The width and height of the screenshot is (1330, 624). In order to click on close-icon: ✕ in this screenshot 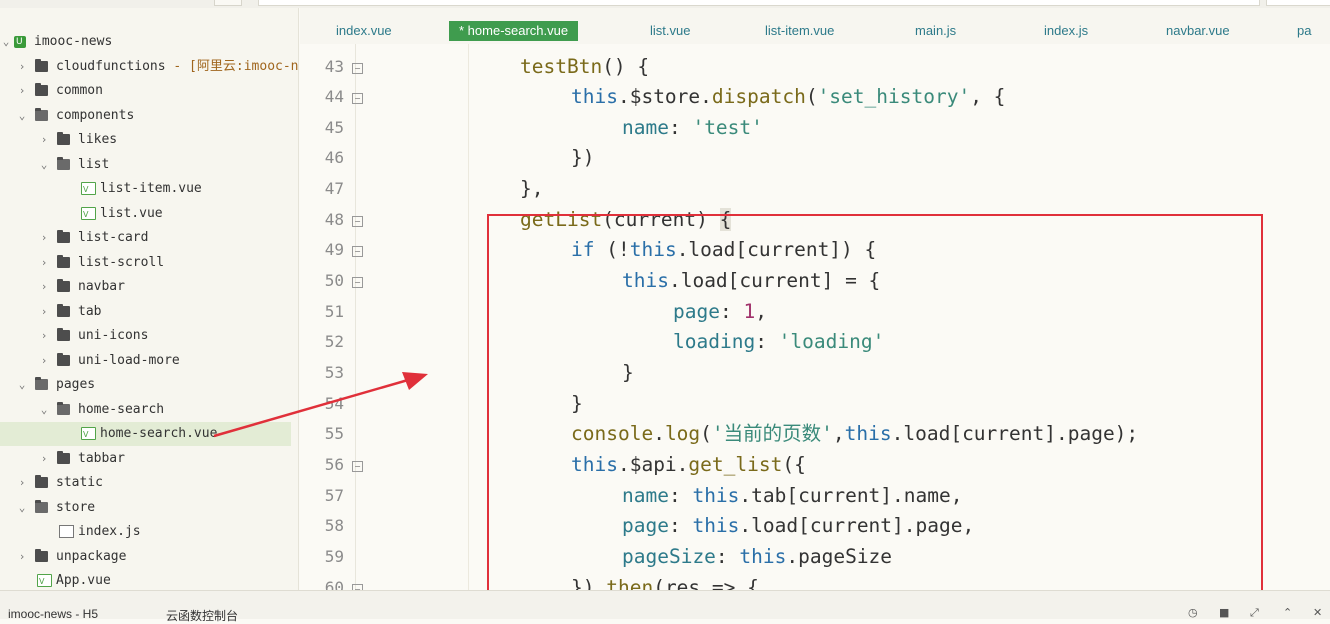, I will do `click(1318, 612)`.